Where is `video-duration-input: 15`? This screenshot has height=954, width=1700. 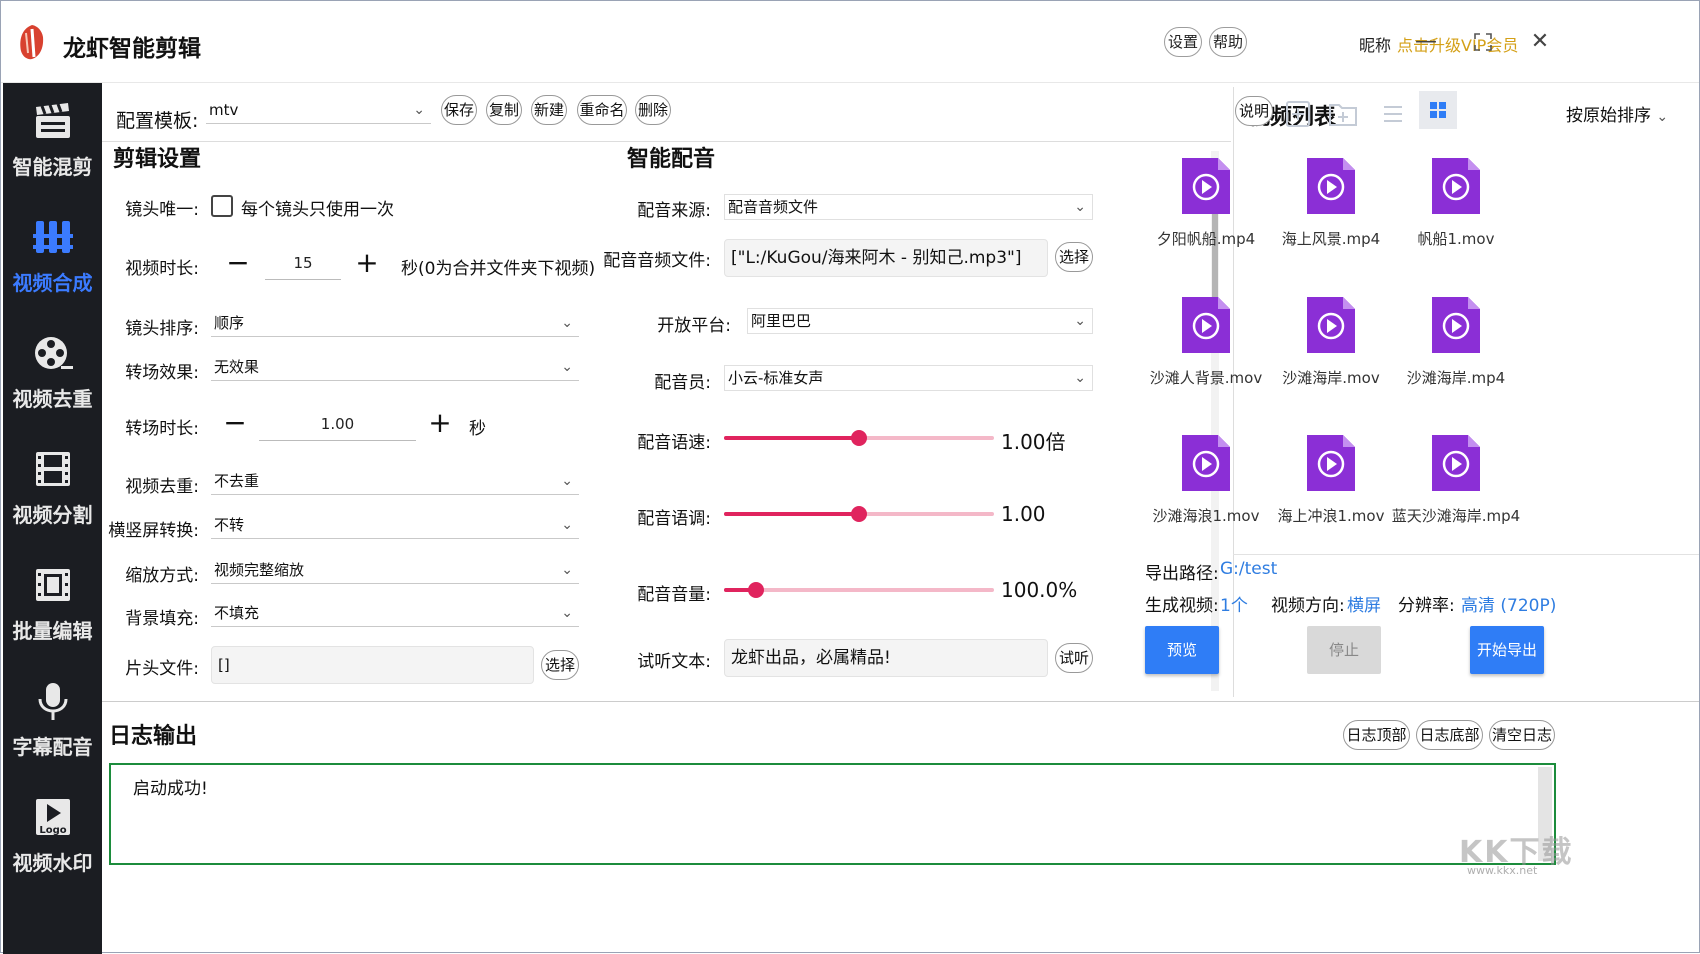 video-duration-input: 15 is located at coordinates (303, 263).